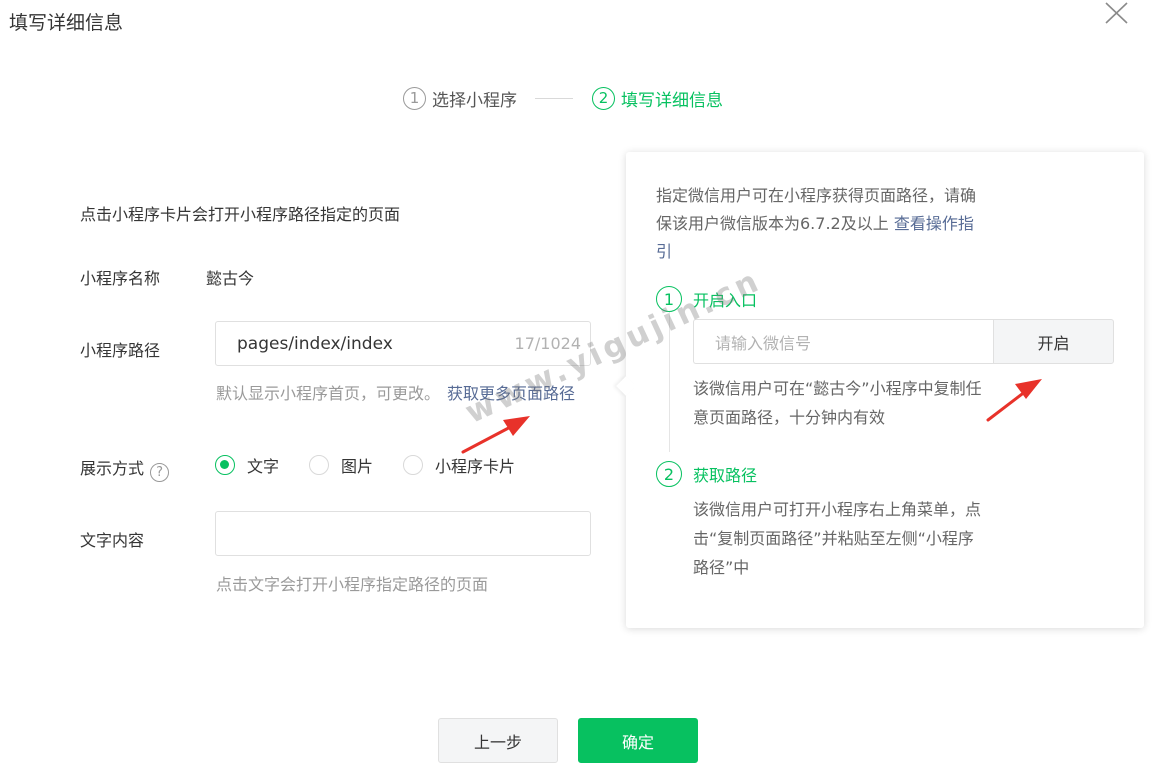 The width and height of the screenshot is (1157, 771). What do you see at coordinates (554, 98) in the screenshot?
I see `step-divider` at bounding box center [554, 98].